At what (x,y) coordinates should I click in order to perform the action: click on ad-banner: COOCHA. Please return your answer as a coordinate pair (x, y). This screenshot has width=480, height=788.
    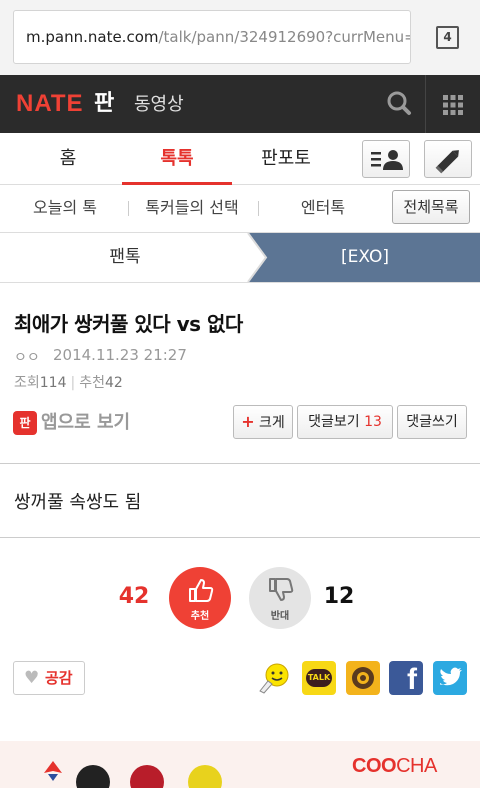
    Looking at the image, I should click on (240, 764).